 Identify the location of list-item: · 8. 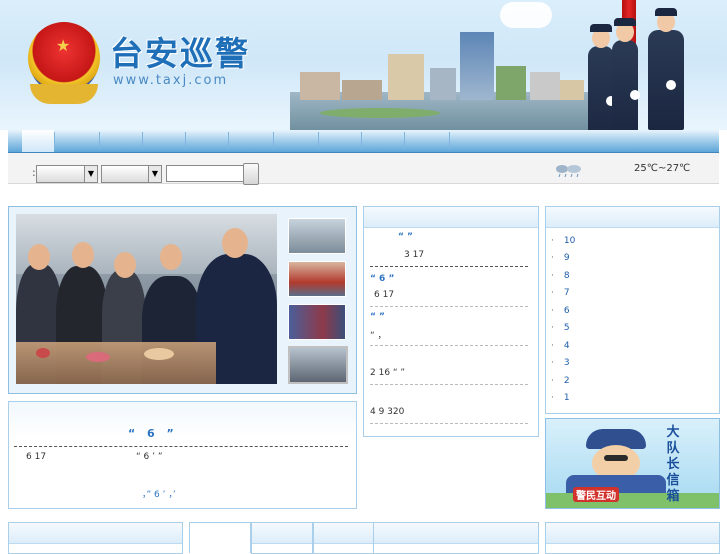
(560, 276).